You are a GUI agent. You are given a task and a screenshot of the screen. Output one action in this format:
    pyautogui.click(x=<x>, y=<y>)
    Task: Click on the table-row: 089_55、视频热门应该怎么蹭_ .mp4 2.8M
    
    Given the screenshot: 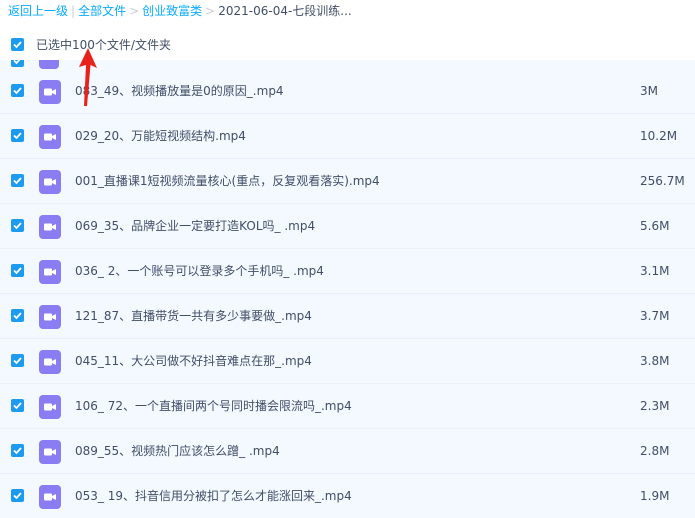 What is the action you would take?
    pyautogui.click(x=347, y=451)
    